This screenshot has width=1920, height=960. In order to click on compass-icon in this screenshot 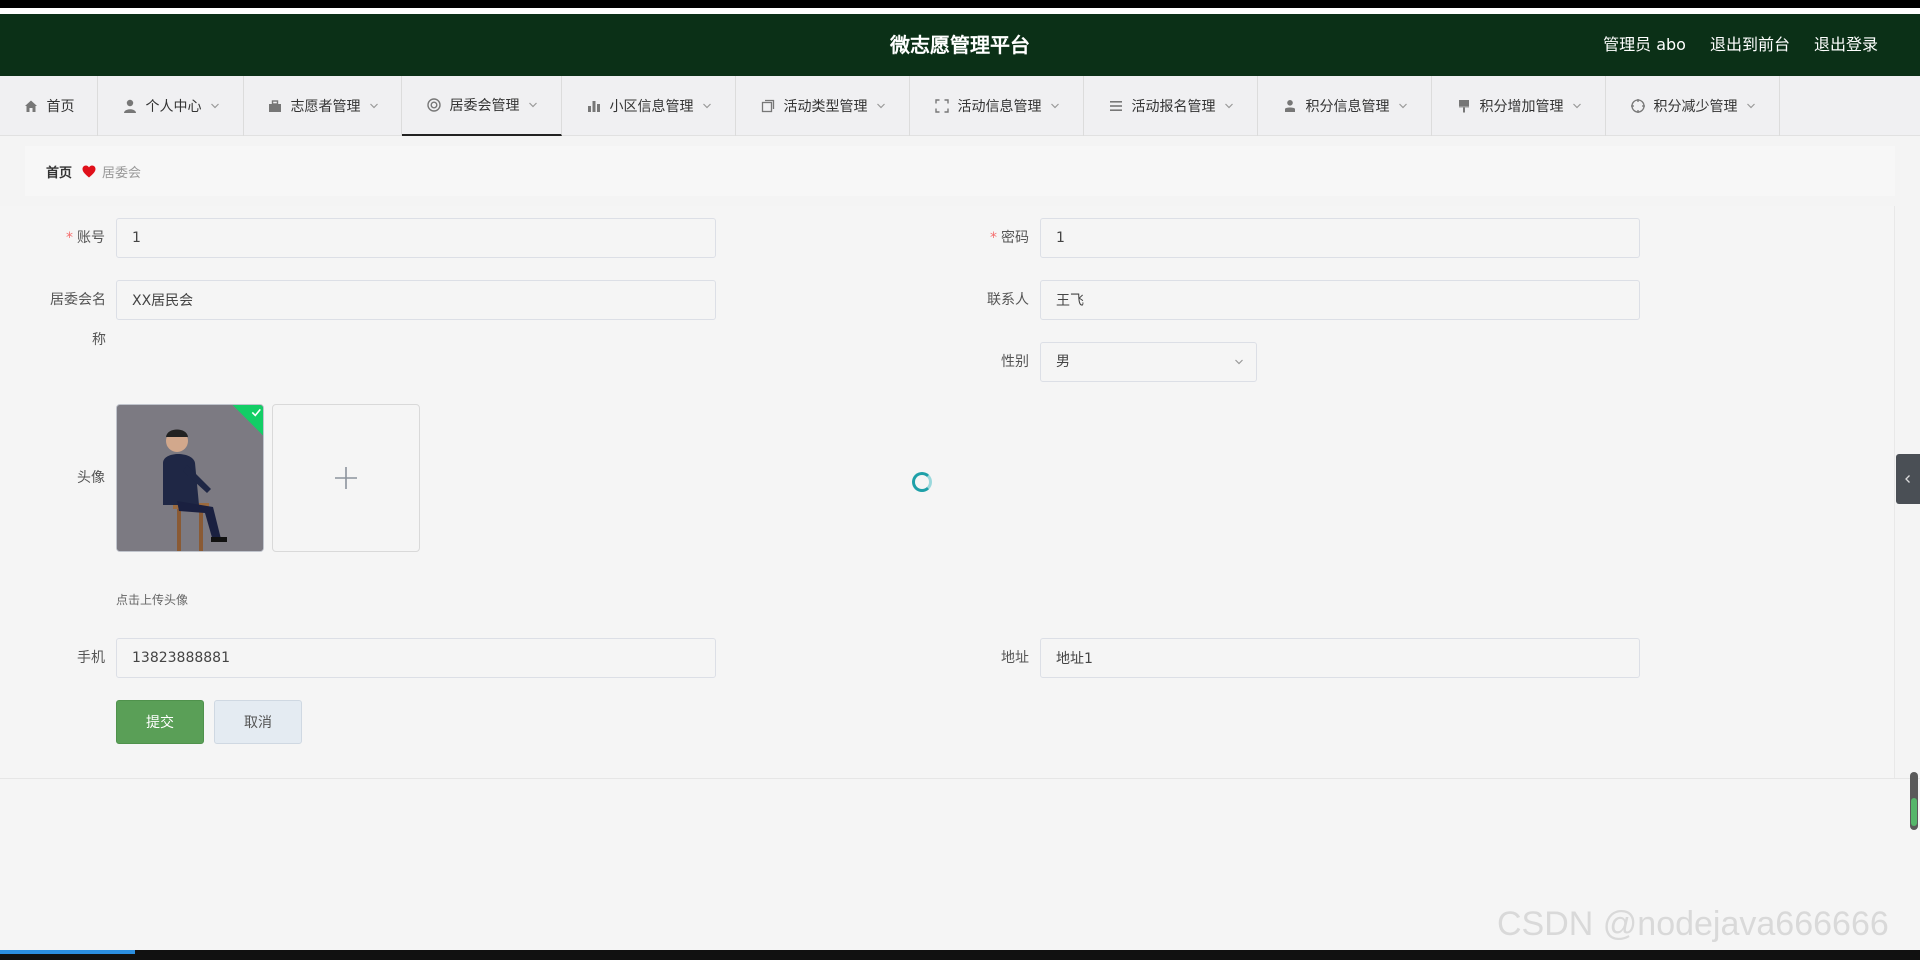, I will do `click(1638, 106)`.